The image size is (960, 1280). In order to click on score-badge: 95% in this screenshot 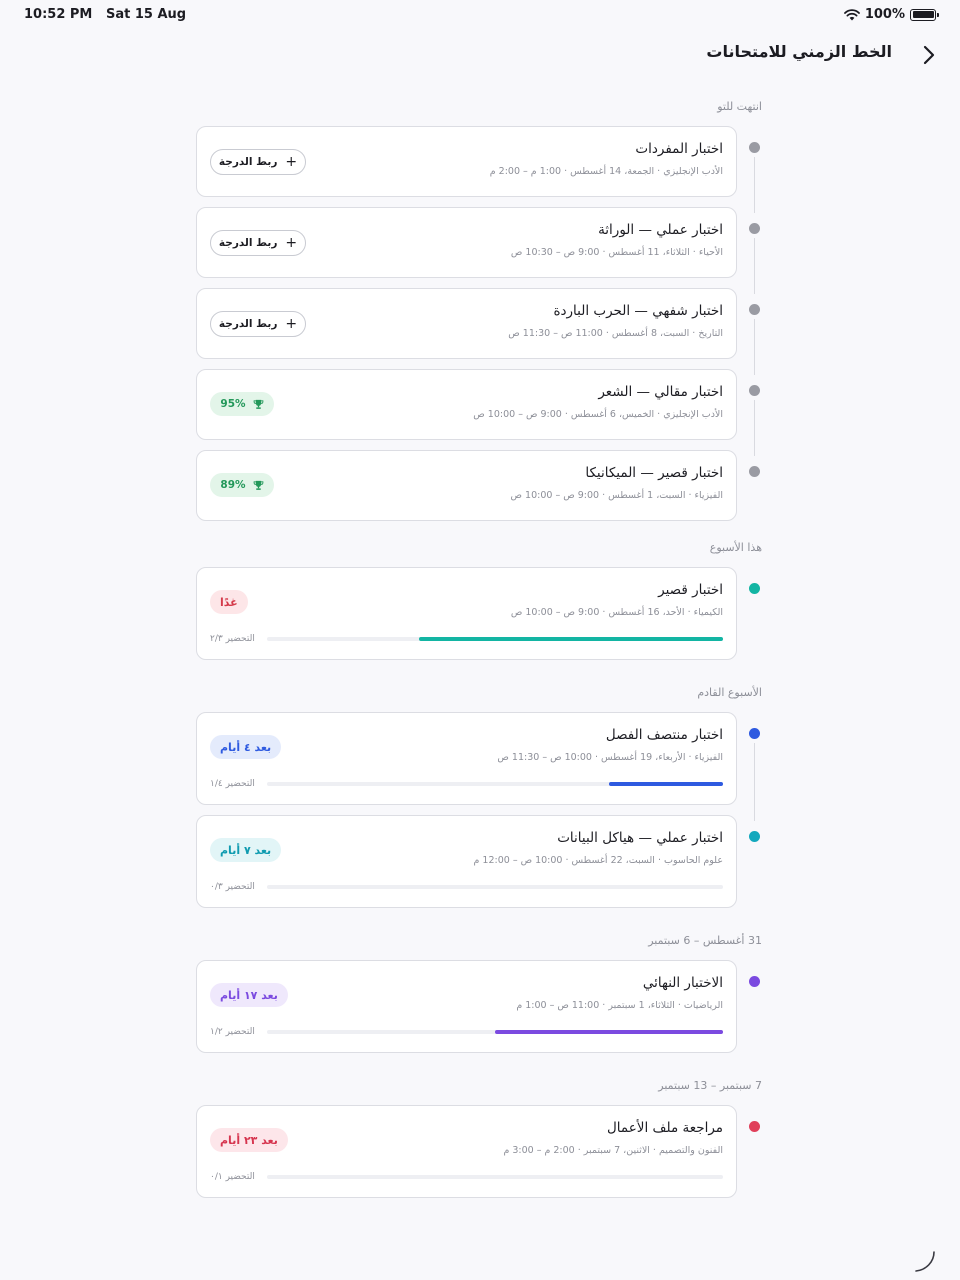, I will do `click(242, 404)`.